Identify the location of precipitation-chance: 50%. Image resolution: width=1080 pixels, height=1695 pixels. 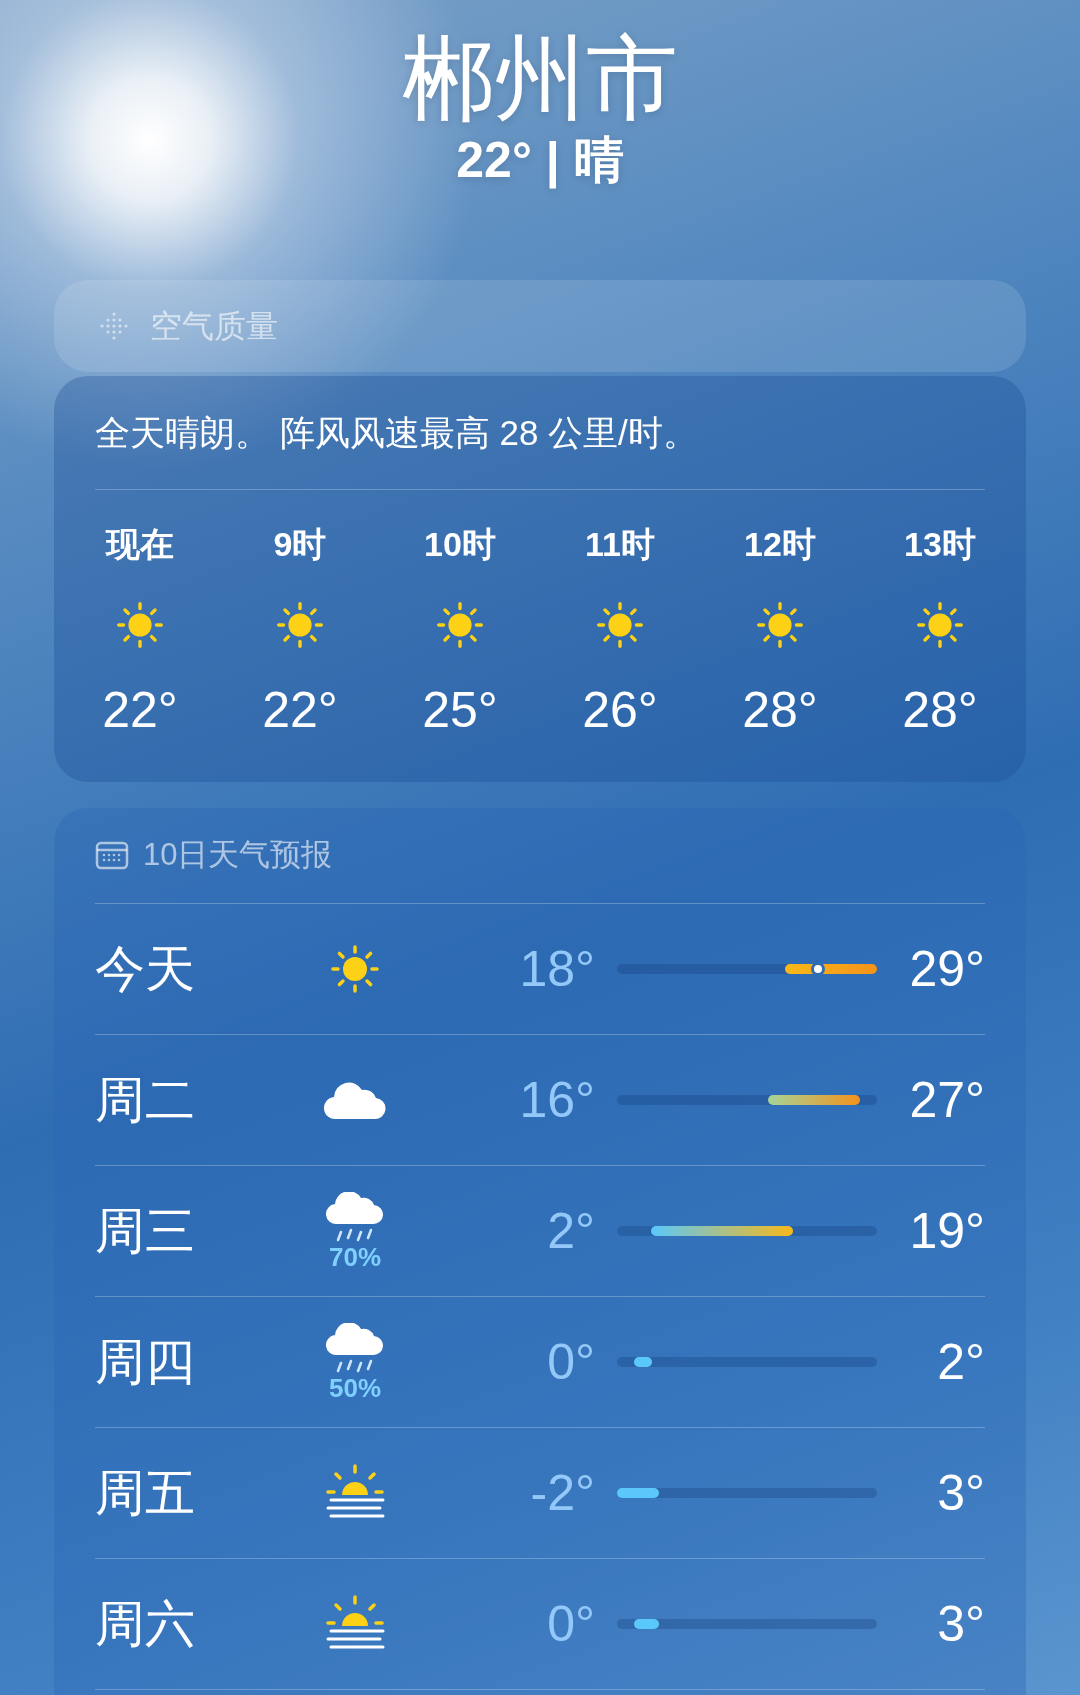
(354, 1387).